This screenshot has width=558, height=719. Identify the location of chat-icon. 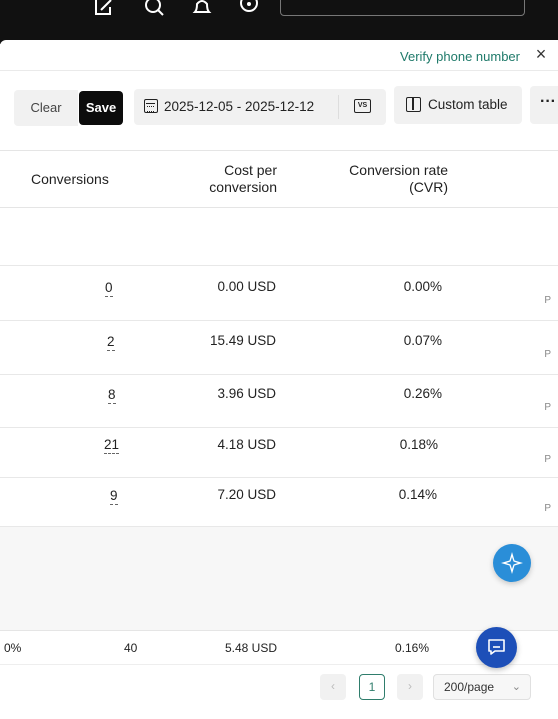
(496, 647).